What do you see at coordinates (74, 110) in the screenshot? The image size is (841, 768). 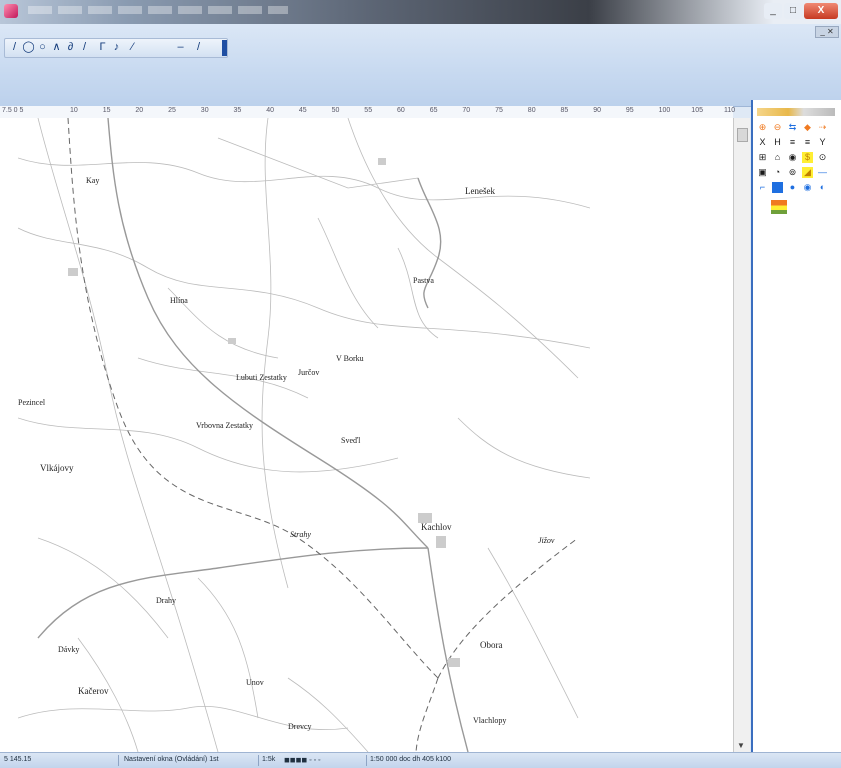 I see `ruler-tick-label: 10` at bounding box center [74, 110].